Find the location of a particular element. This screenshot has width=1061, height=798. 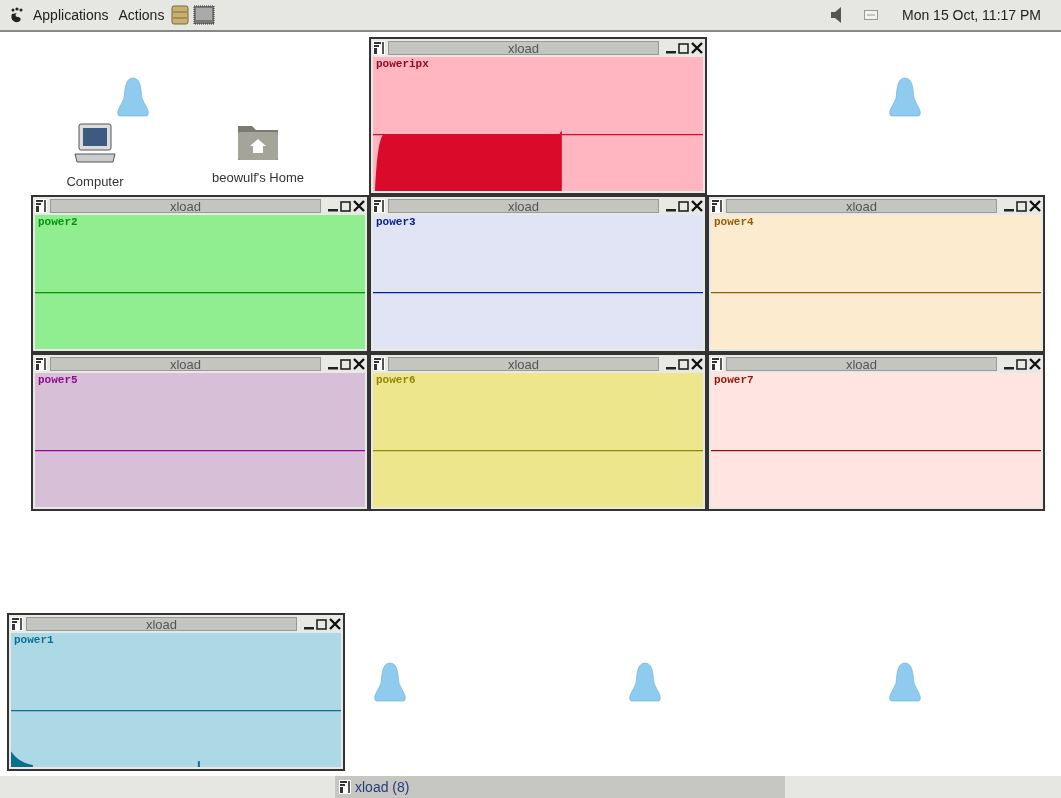

host-label: power1 is located at coordinates (34, 640).